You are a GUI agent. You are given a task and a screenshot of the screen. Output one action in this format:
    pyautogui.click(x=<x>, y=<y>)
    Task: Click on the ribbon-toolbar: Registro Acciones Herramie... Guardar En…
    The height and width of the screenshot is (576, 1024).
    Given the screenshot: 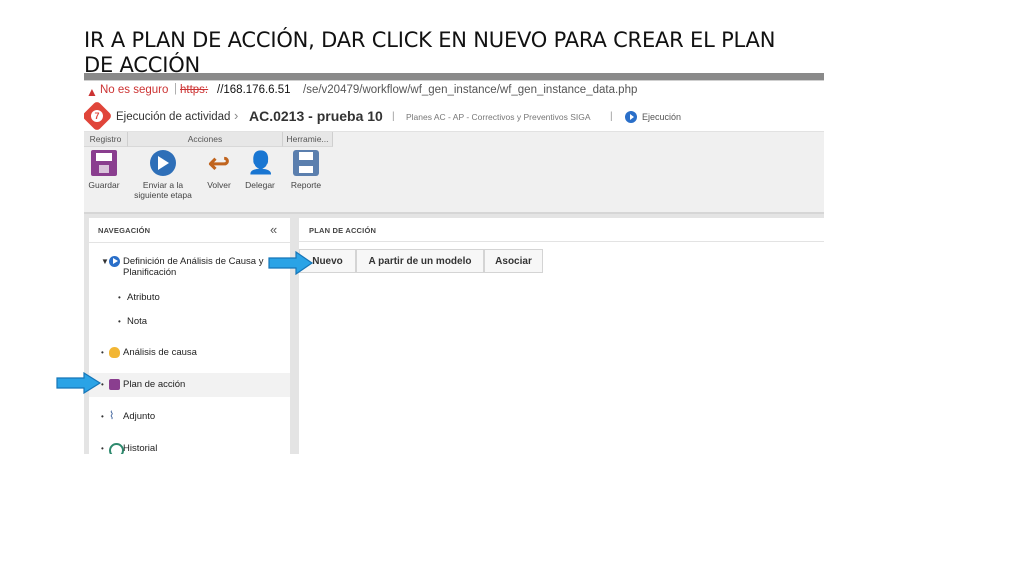 What is the action you would take?
    pyautogui.click(x=454, y=173)
    